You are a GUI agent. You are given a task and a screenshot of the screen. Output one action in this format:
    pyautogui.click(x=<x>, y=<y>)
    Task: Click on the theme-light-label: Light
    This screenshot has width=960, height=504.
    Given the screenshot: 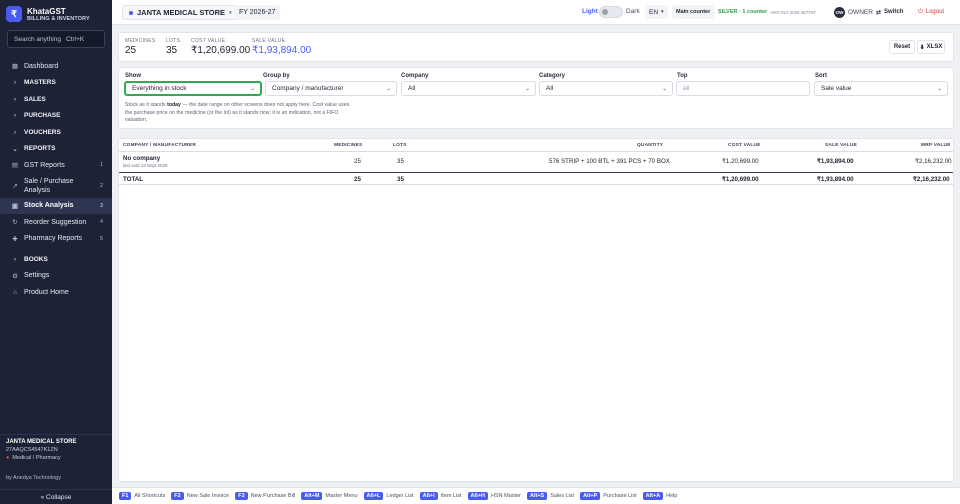 What is the action you would take?
    pyautogui.click(x=590, y=11)
    